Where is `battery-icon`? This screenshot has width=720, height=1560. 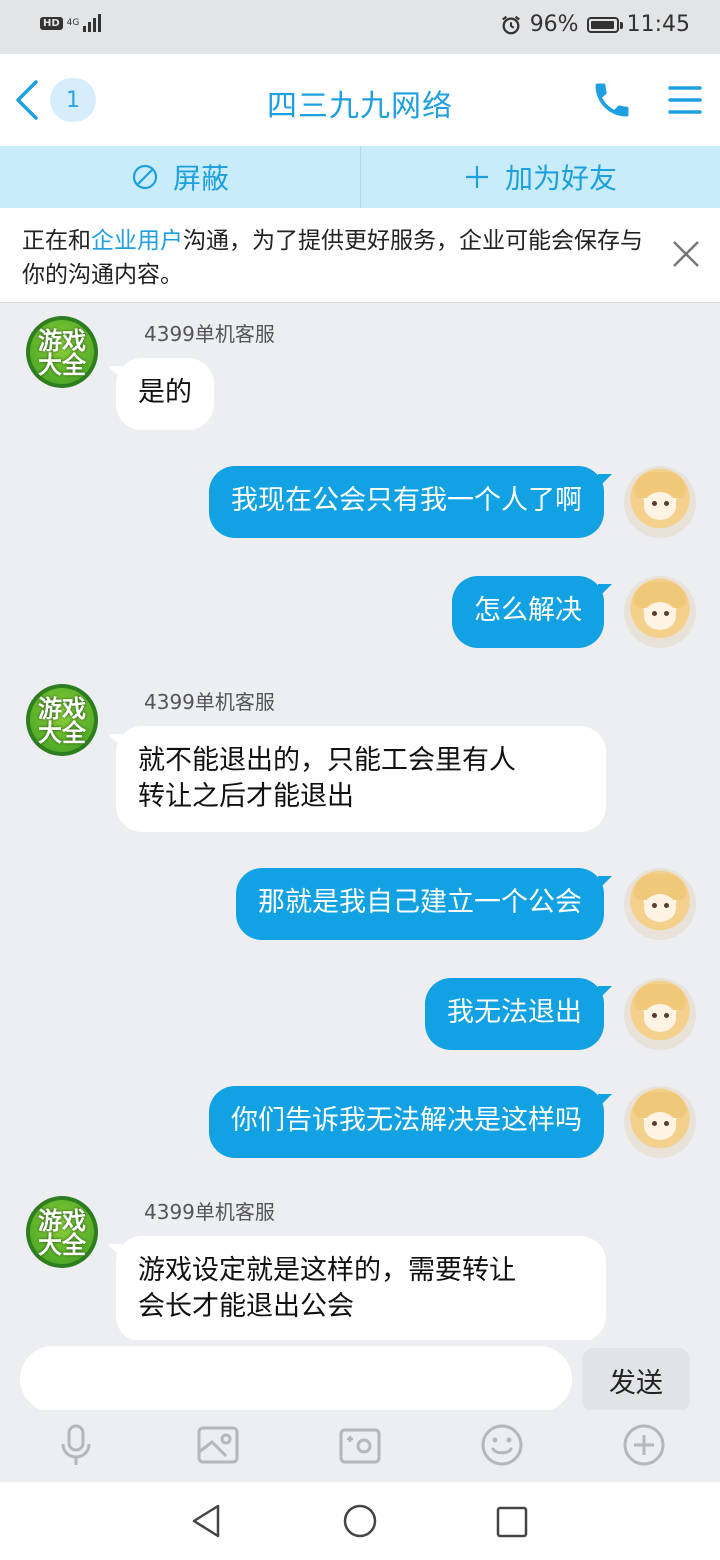
battery-icon is located at coordinates (604, 24).